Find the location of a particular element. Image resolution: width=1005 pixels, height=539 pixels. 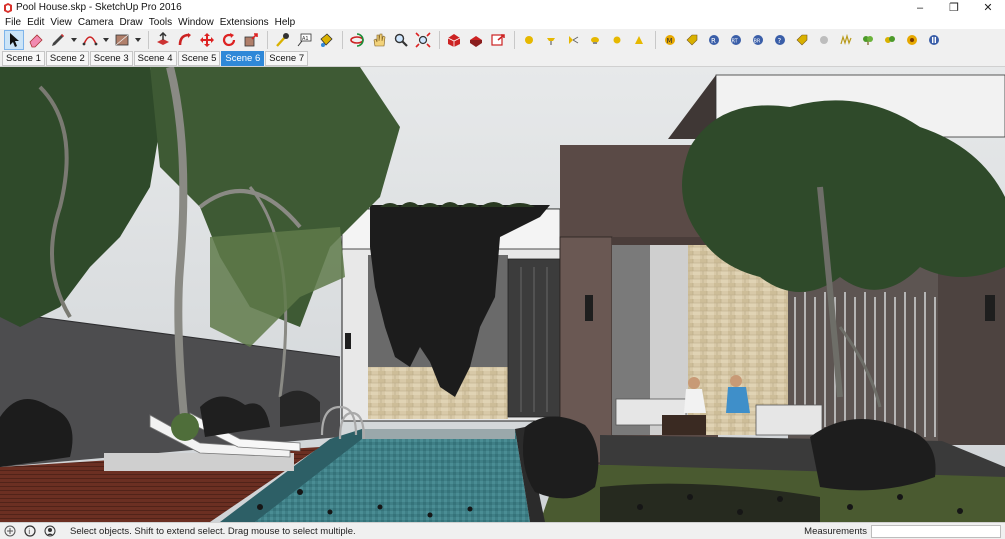

arc-tool-dropdown is located at coordinates (106, 40).